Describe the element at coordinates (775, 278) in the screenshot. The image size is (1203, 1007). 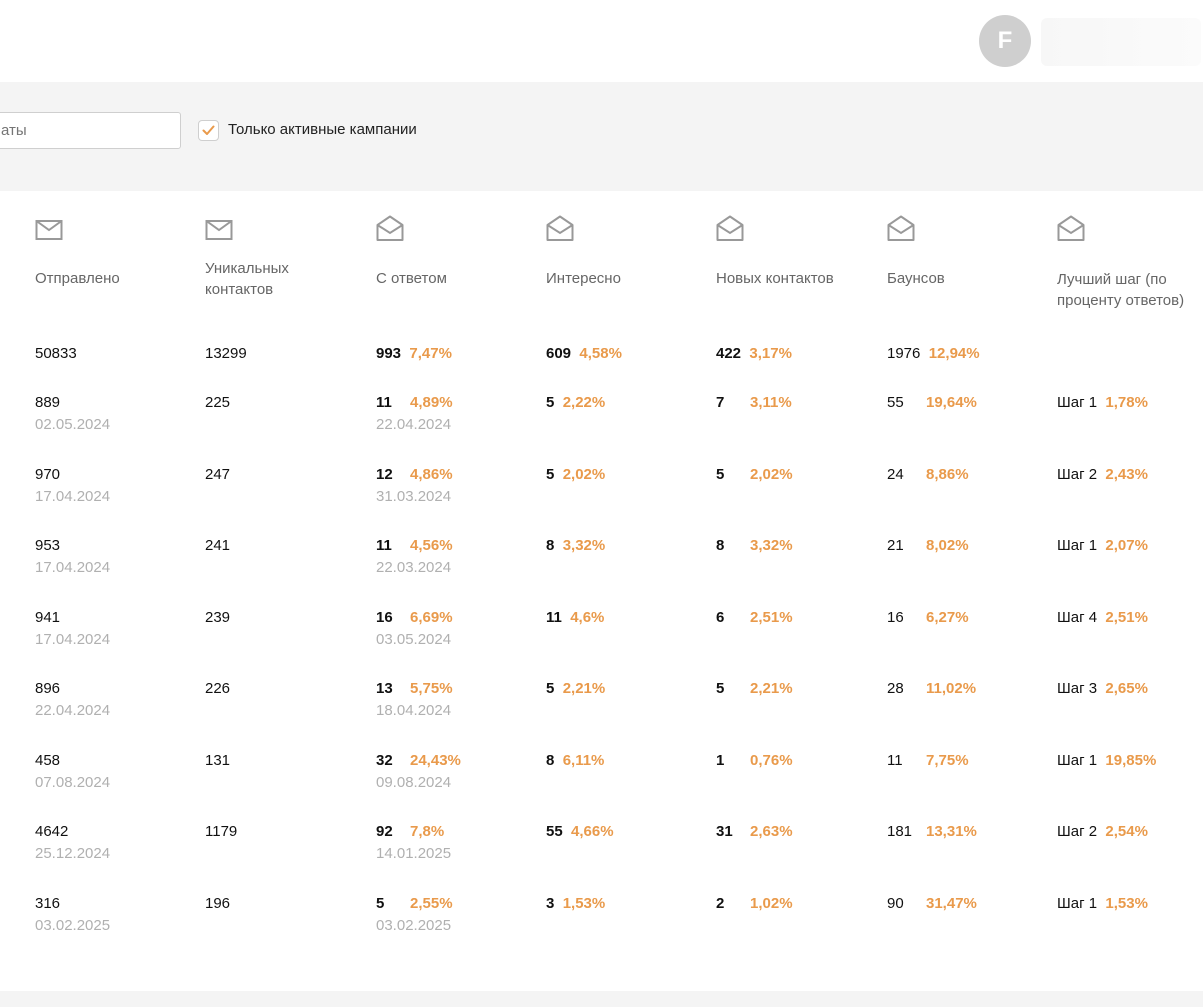
I see `column-label: Новых контактов` at that location.